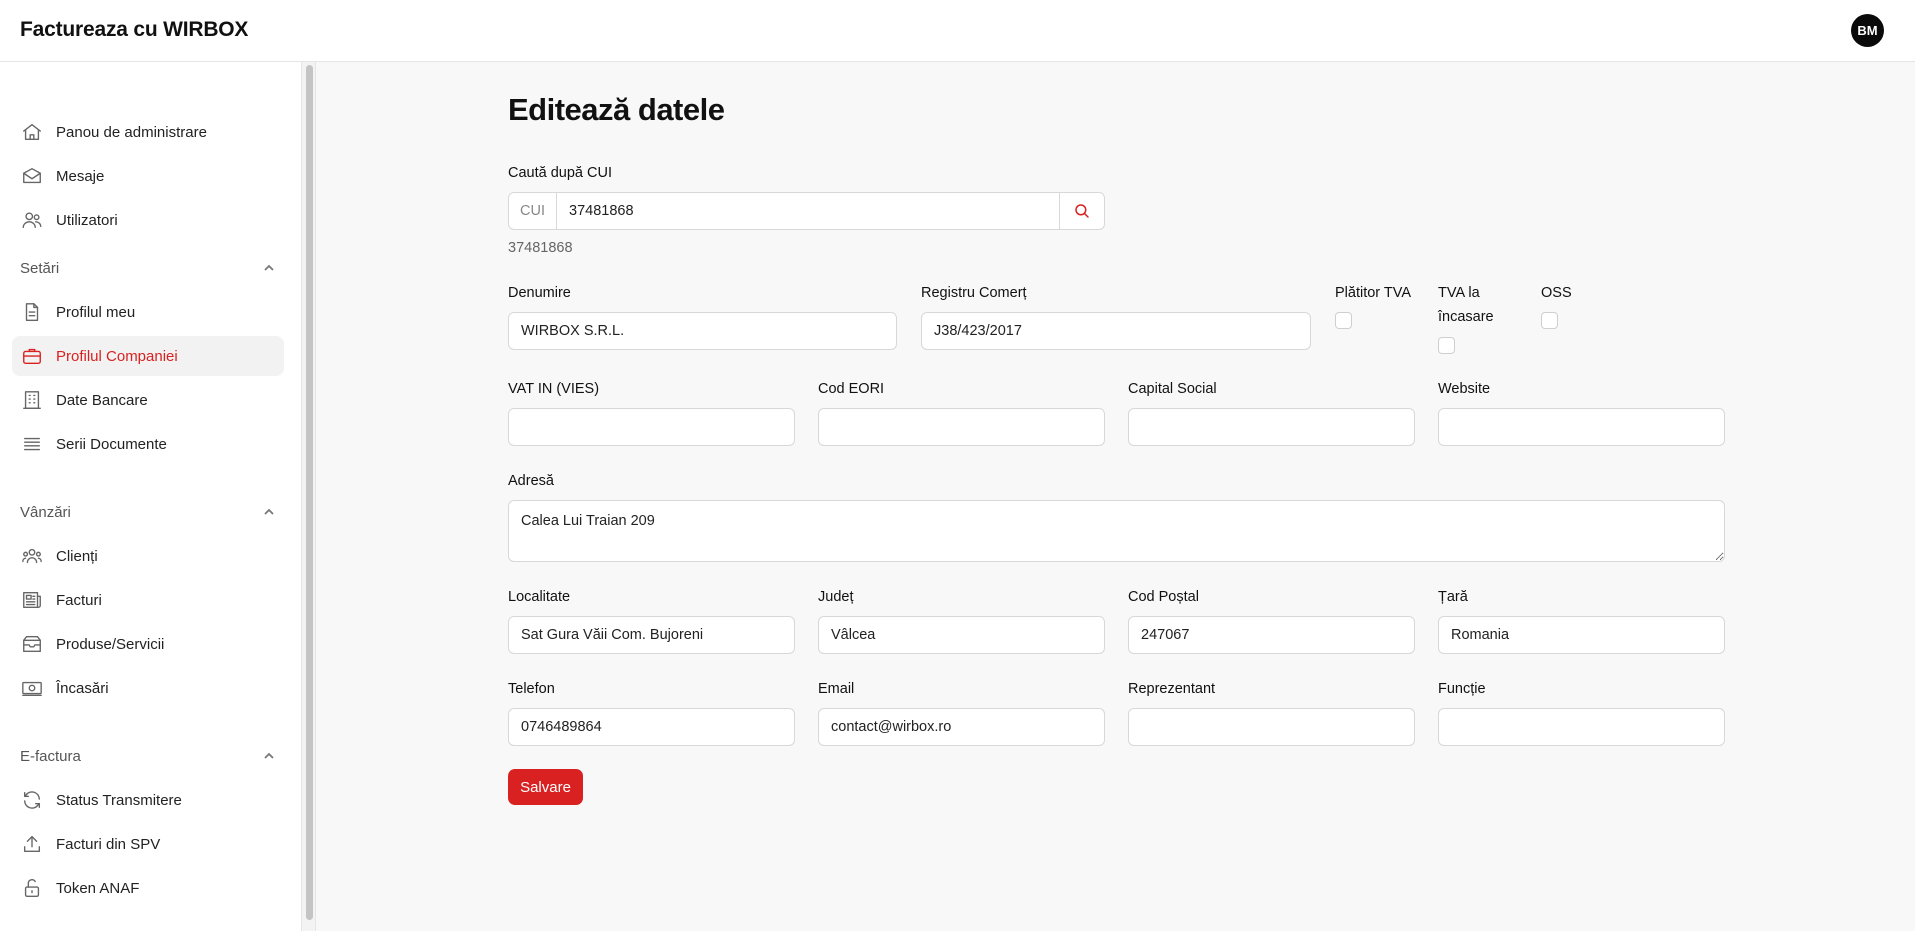  Describe the element at coordinates (540, 248) in the screenshot. I see `cui-hint: 37481868` at that location.